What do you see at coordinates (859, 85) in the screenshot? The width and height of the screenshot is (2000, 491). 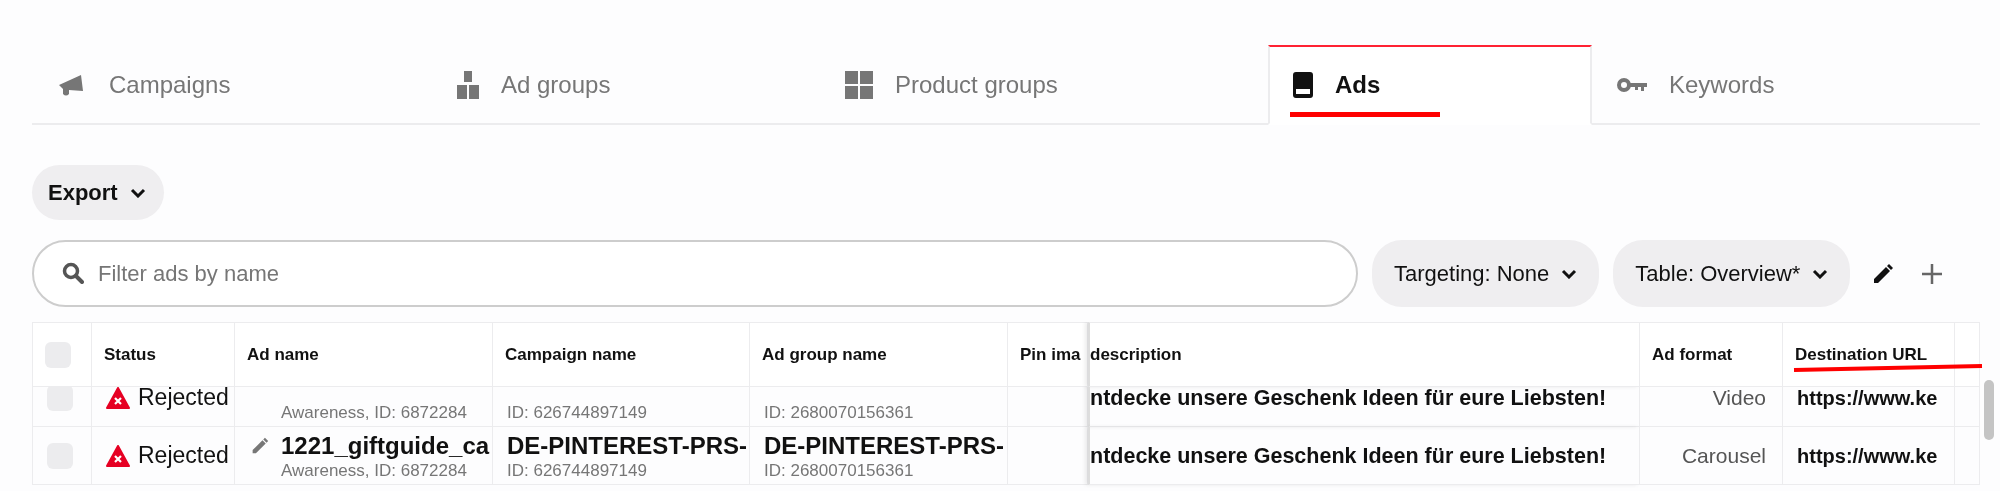 I see `grid-icon` at bounding box center [859, 85].